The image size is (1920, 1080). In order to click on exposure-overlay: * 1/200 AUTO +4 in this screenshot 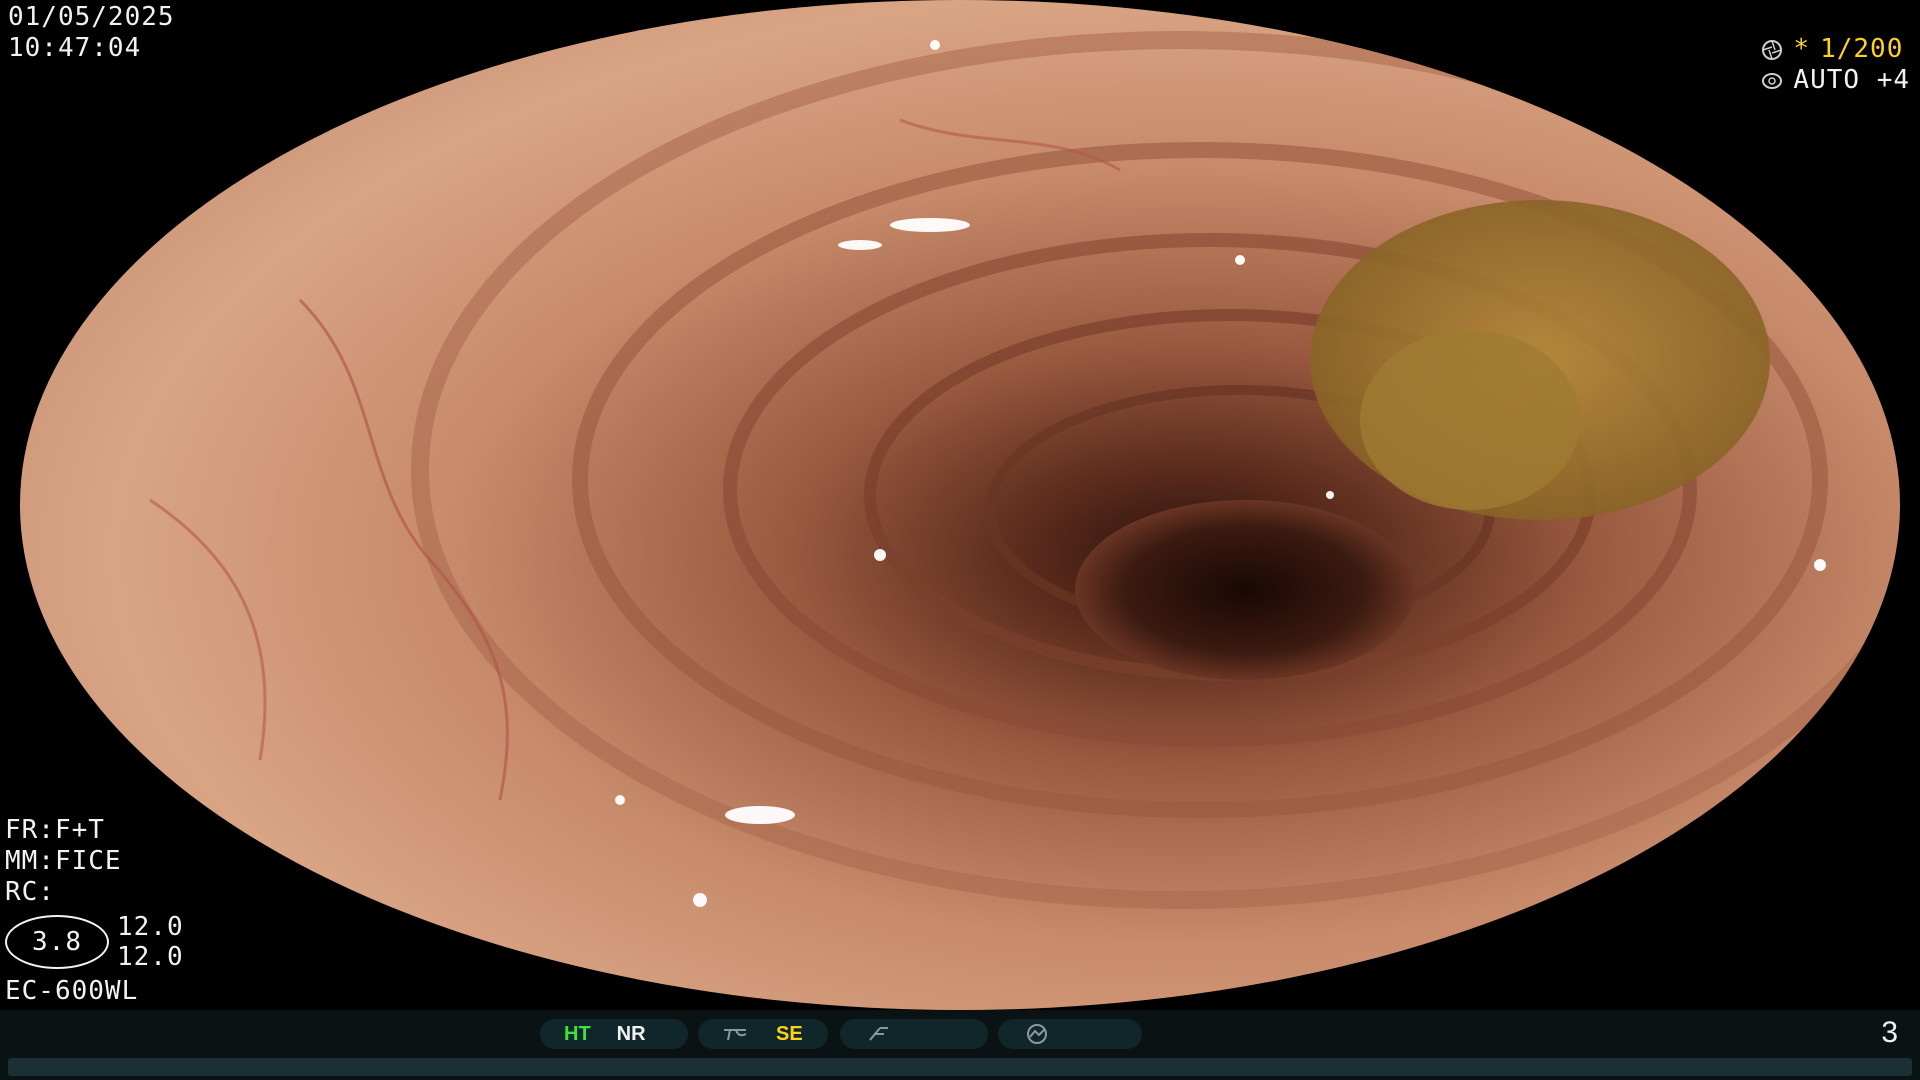, I will do `click(1835, 65)`.